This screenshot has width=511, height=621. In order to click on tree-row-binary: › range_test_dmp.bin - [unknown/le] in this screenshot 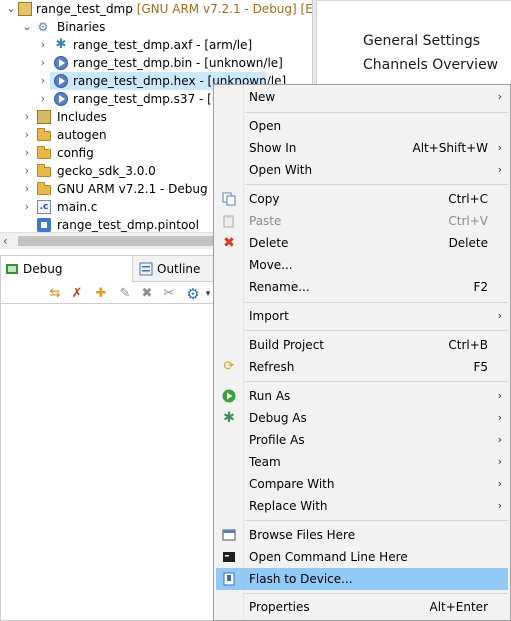, I will do `click(156, 63)`.